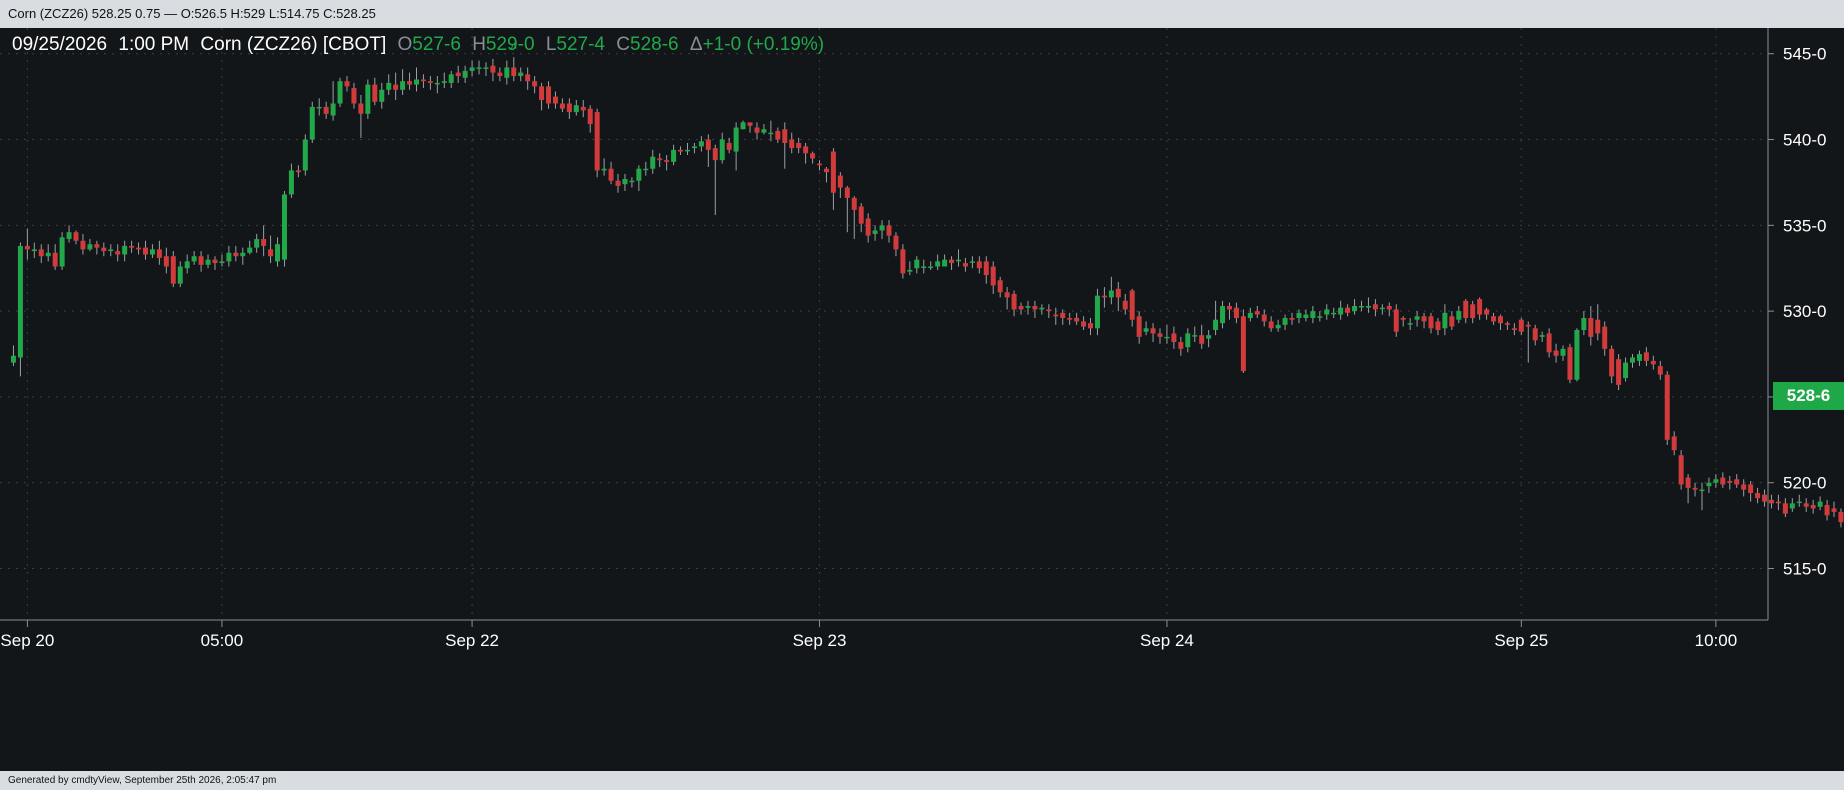 The width and height of the screenshot is (1844, 790). What do you see at coordinates (763, 44) in the screenshot?
I see `change-value: +1-0 (+0.19%)` at bounding box center [763, 44].